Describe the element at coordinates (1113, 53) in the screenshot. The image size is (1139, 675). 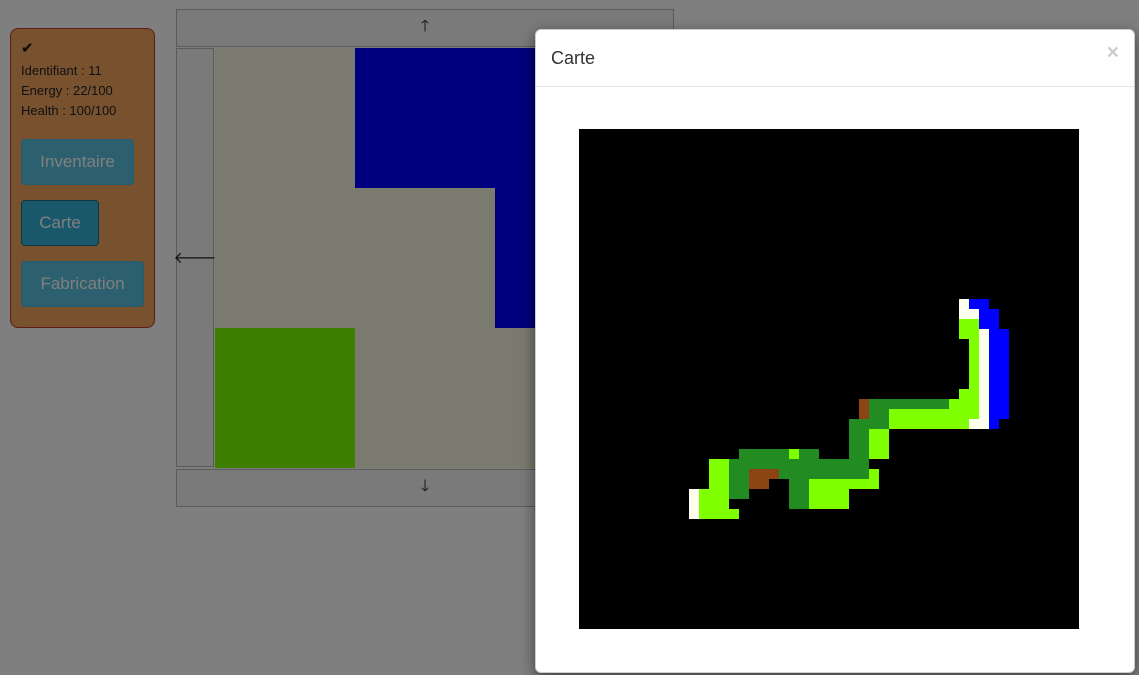
I see `close-icon: ×` at that location.